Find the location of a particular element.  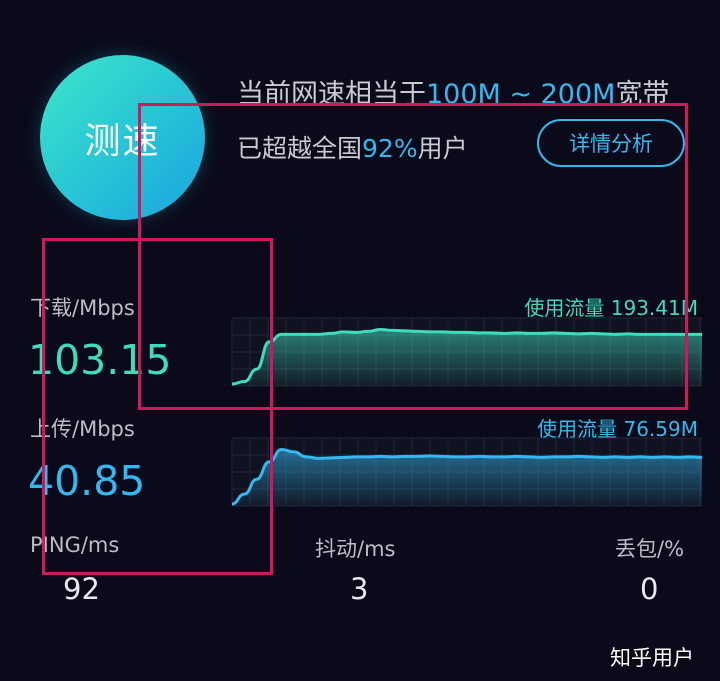

watermark: 知乎用户 is located at coordinates (652, 658).